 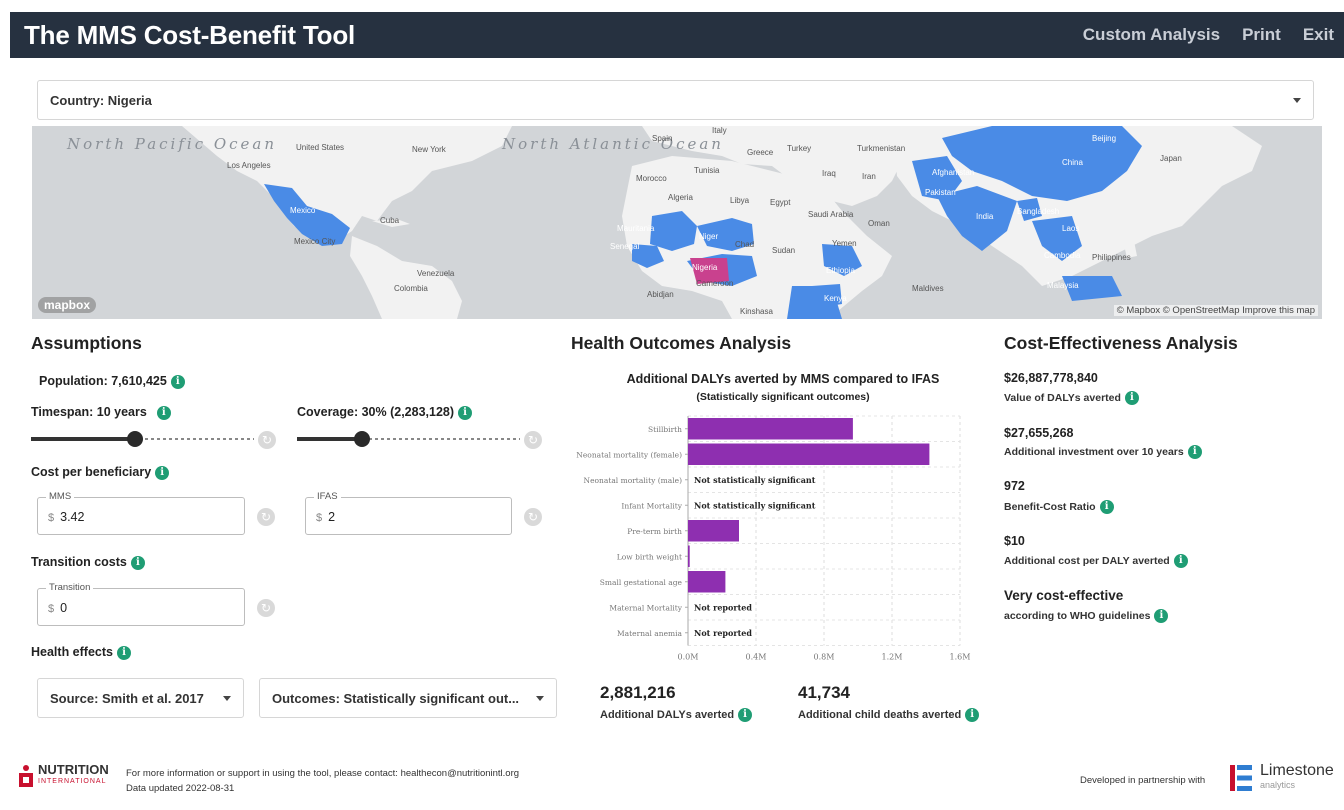 I want to click on value-of-dalys: $26,887,778,840, so click(x=1051, y=378).